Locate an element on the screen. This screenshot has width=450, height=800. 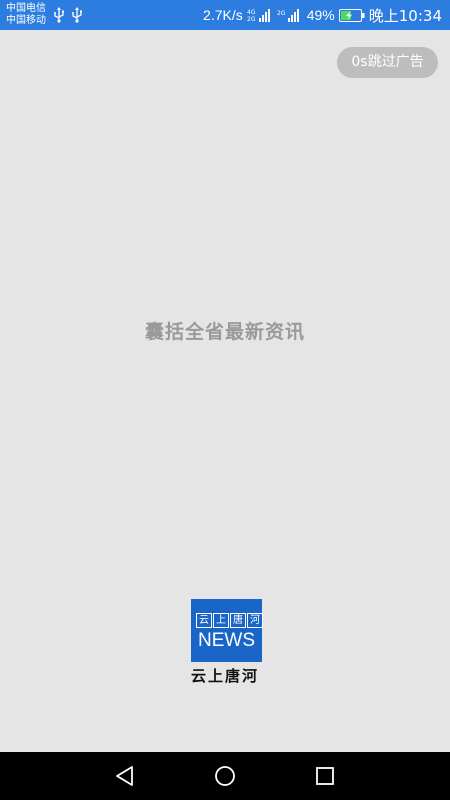
logo-char: 唐 is located at coordinates (238, 620).